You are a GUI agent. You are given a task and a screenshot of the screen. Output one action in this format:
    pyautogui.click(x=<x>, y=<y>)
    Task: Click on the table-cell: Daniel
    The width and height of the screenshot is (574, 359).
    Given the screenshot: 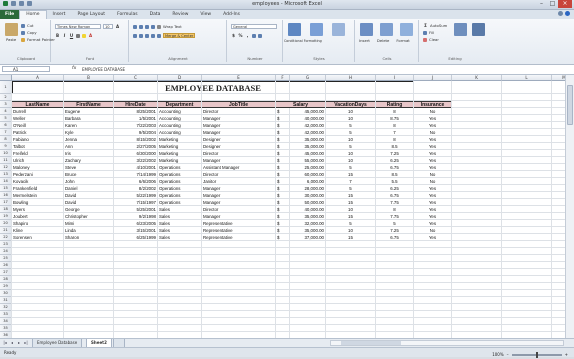 What is the action you would take?
    pyautogui.click(x=88, y=188)
    